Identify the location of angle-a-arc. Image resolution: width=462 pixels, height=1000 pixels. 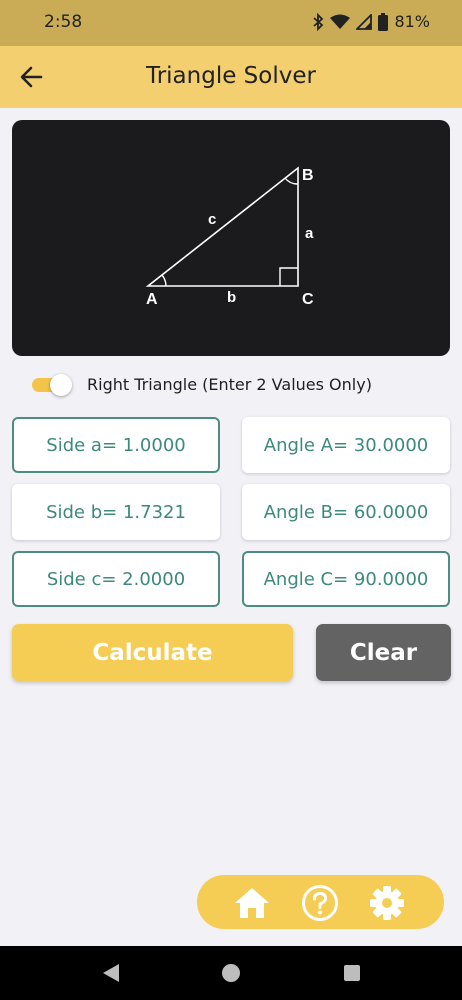
(164, 280).